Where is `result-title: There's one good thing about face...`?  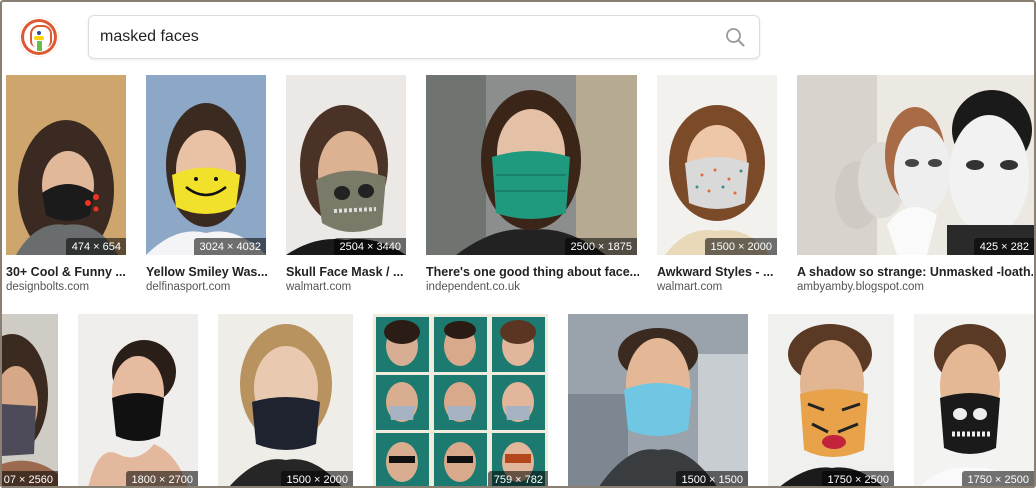 result-title: There's one good thing about face... is located at coordinates (532, 272).